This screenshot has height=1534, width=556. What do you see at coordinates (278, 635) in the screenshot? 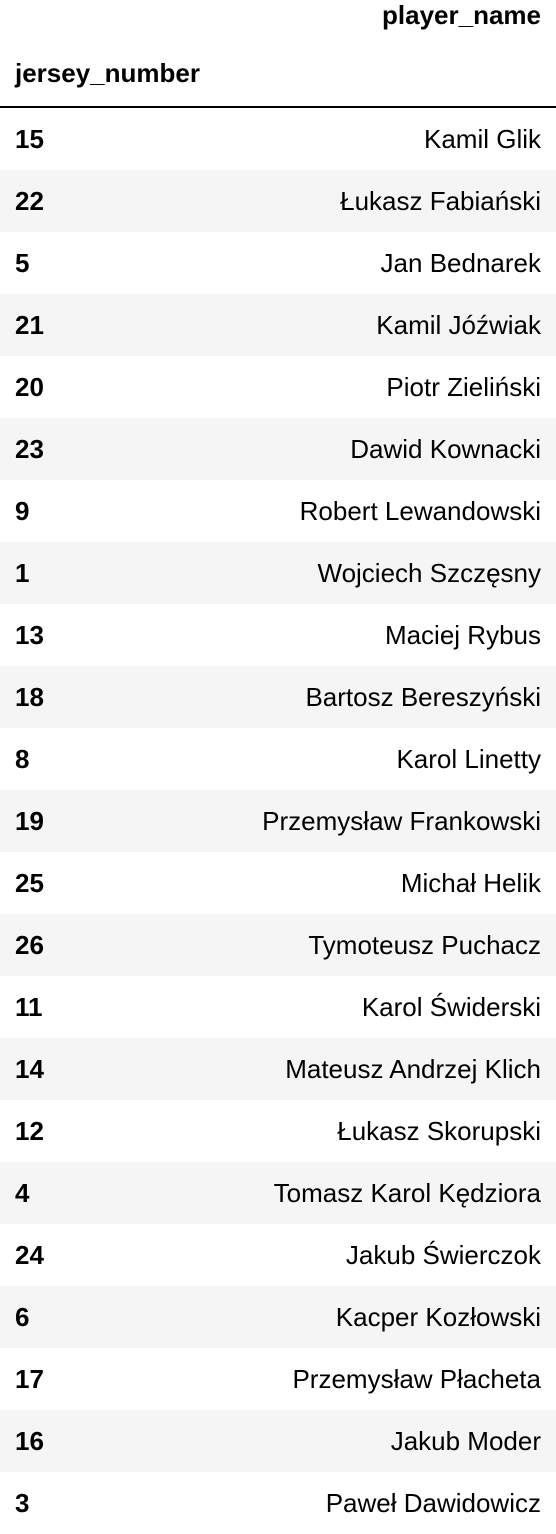
I see `table-row: 13 Maciej Rybus` at bounding box center [278, 635].